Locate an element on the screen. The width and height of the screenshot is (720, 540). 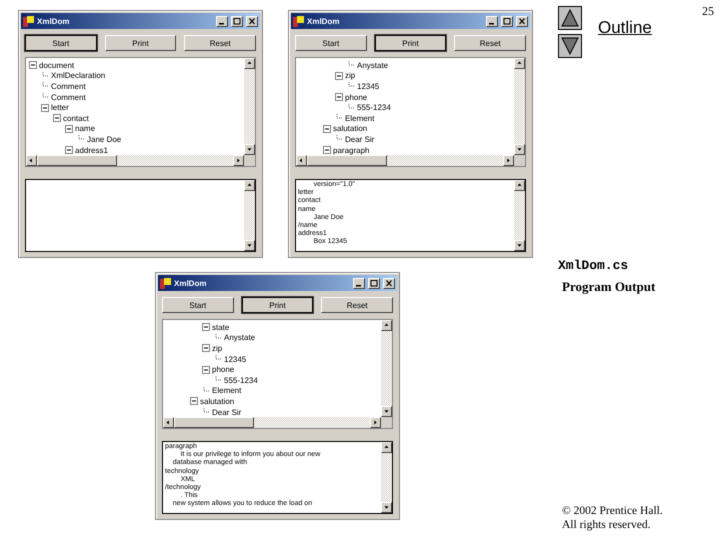
tree-node-label: state is located at coordinates (221, 327).